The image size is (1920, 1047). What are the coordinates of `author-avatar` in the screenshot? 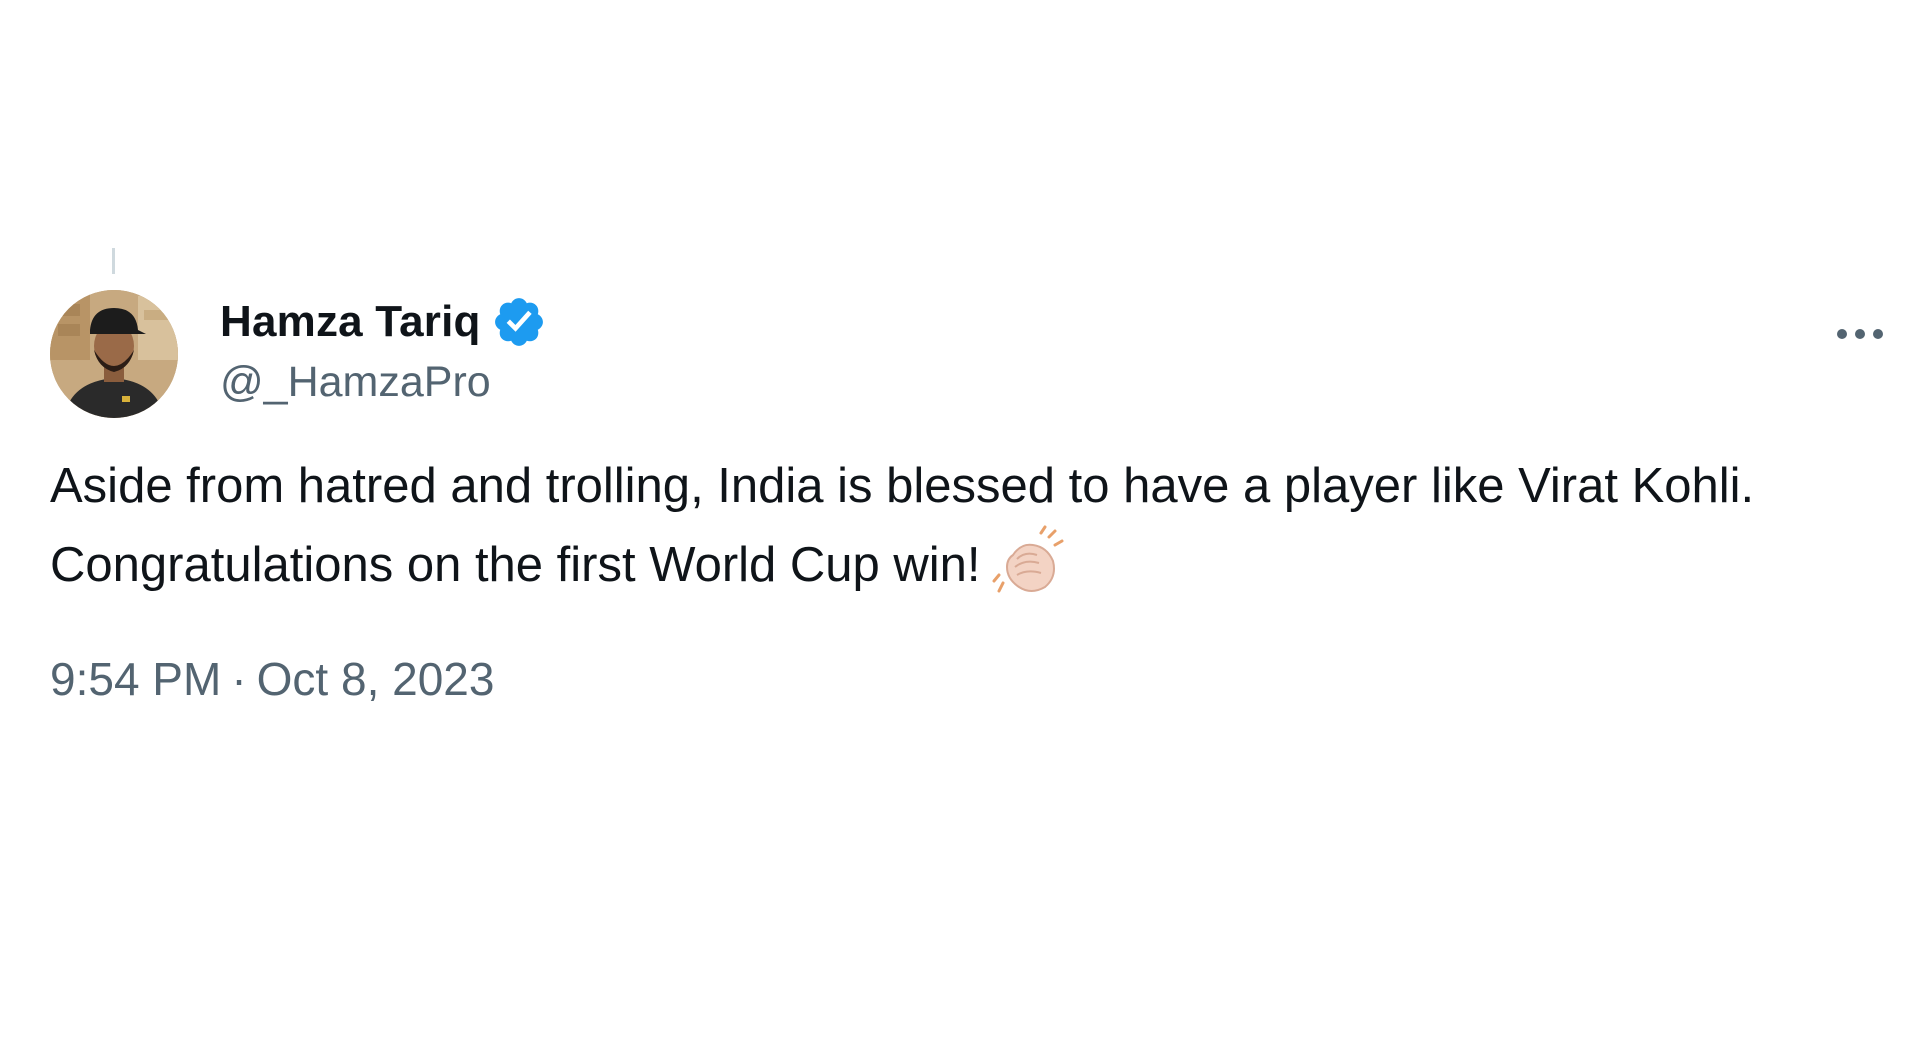 It's located at (114, 354).